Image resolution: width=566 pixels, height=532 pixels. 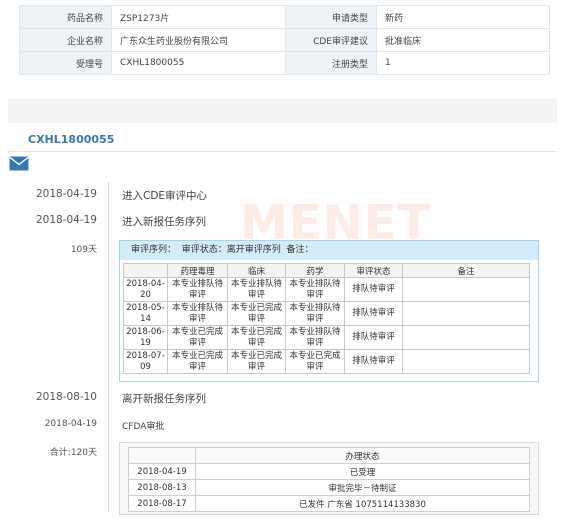 I want to click on timeline-event: CFDA审批, so click(x=143, y=427).